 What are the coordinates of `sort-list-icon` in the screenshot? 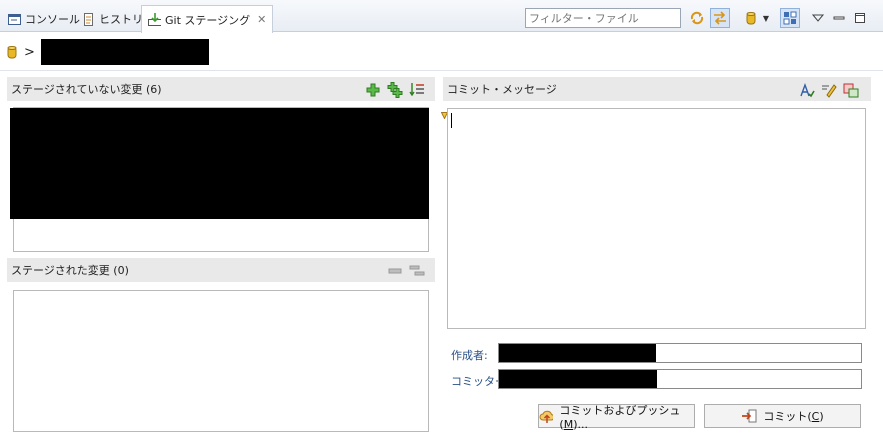 It's located at (416, 90).